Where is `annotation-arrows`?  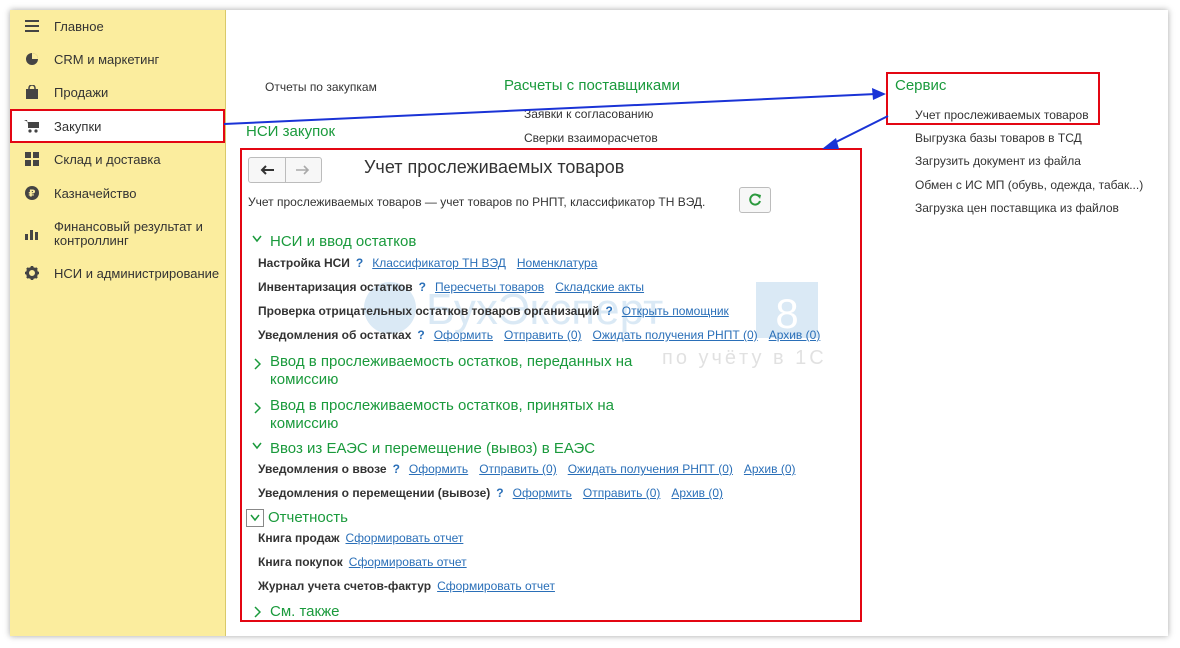
annotation-arrows is located at coordinates (556, 118).